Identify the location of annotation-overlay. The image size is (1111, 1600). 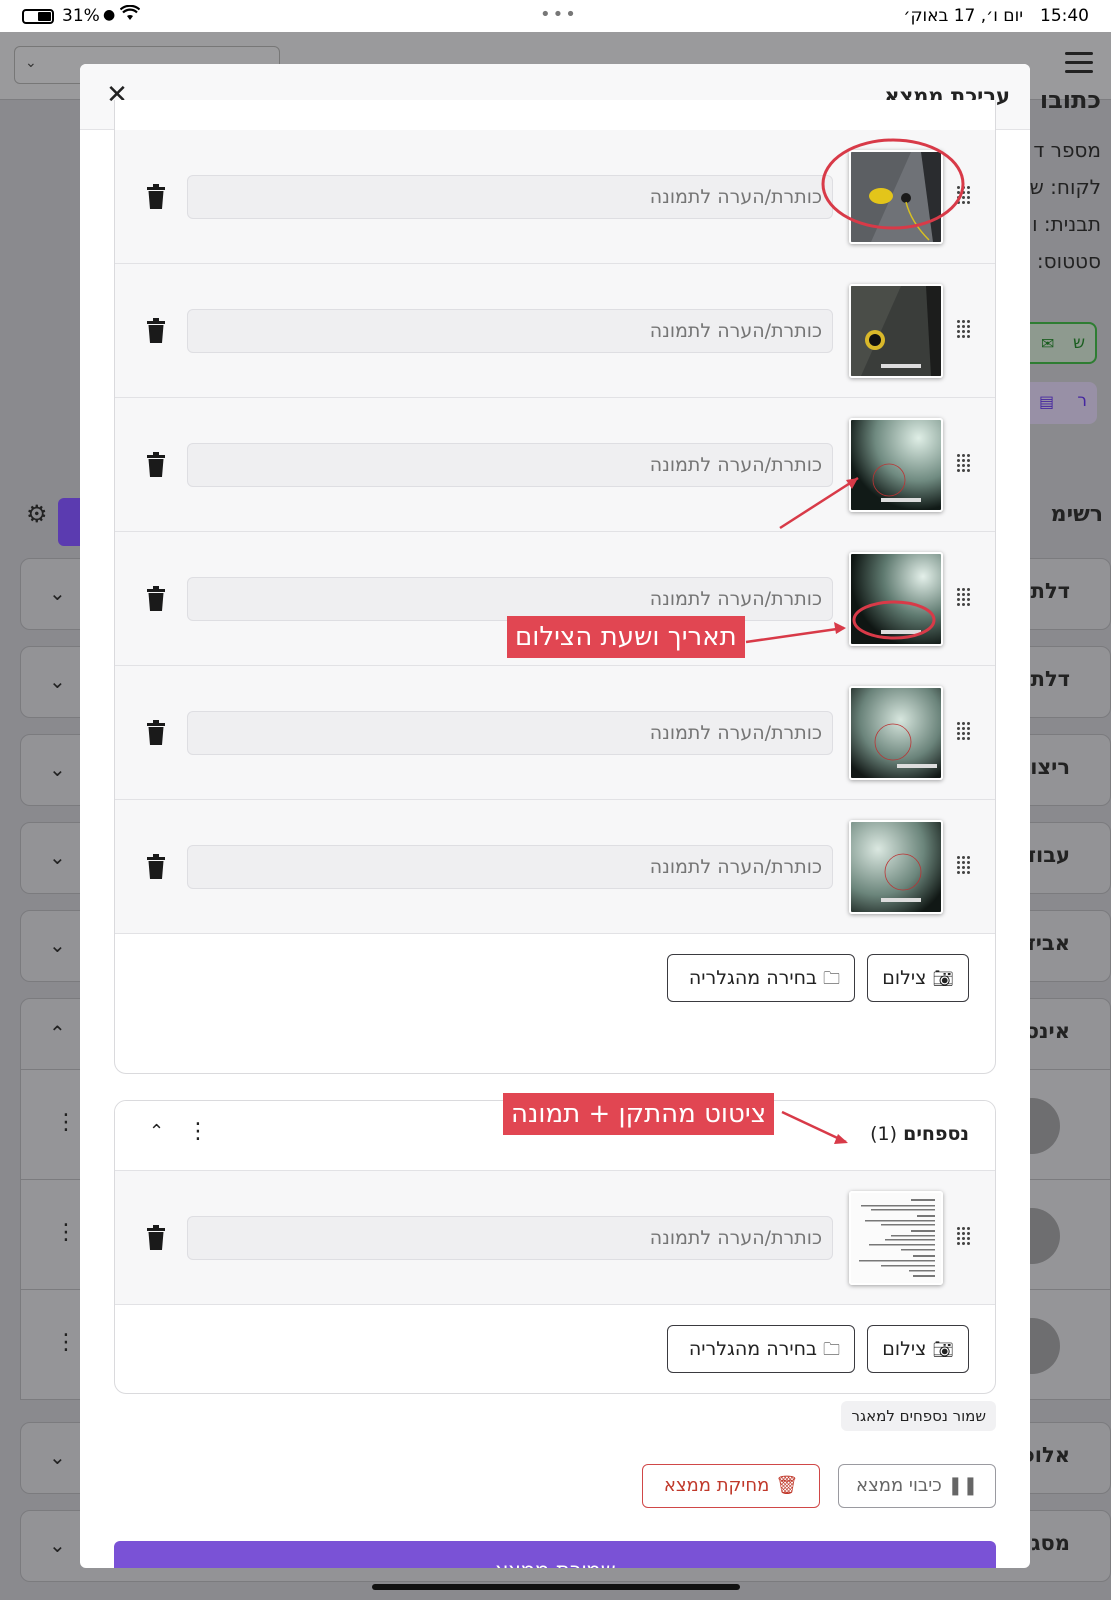
(855, 641).